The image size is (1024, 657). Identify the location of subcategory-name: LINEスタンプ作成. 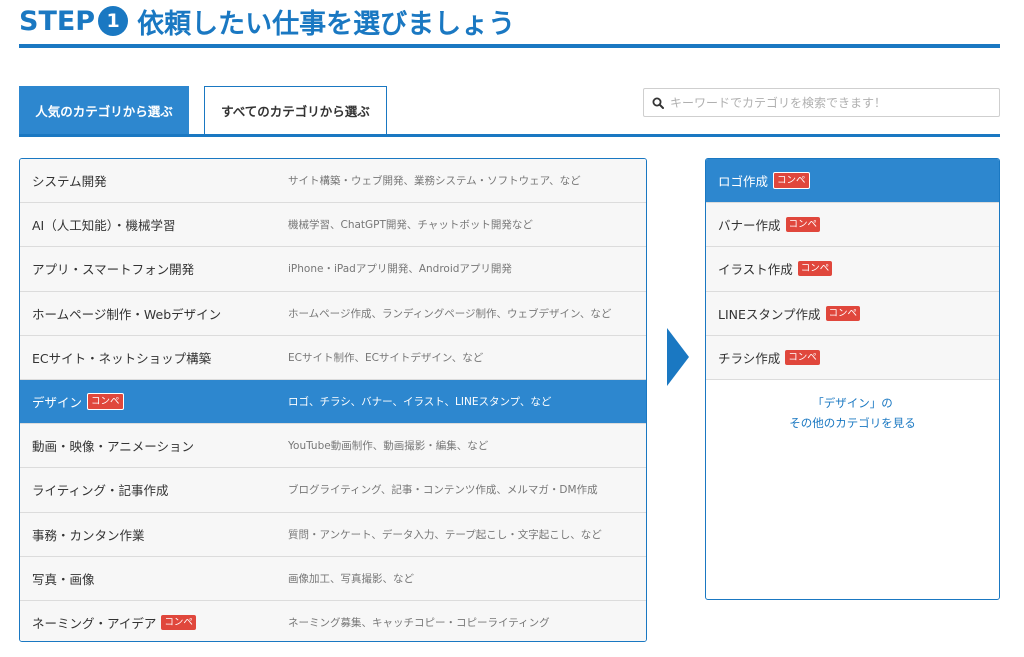
(769, 314).